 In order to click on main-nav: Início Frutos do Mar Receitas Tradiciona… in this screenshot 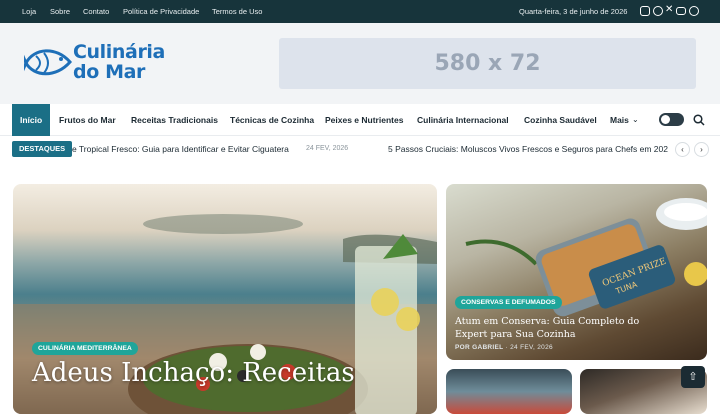, I will do `click(360, 120)`.